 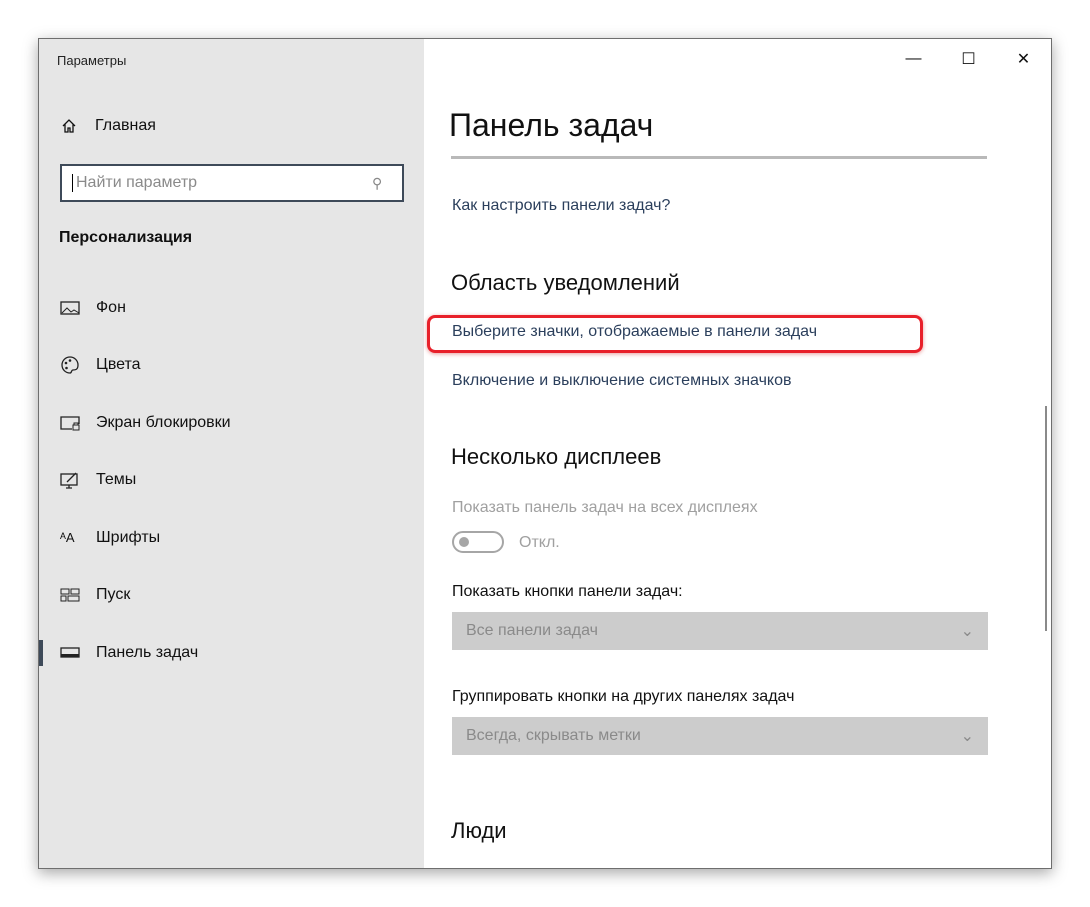 What do you see at coordinates (118, 365) in the screenshot?
I see `sidebar-item-label: Цвета` at bounding box center [118, 365].